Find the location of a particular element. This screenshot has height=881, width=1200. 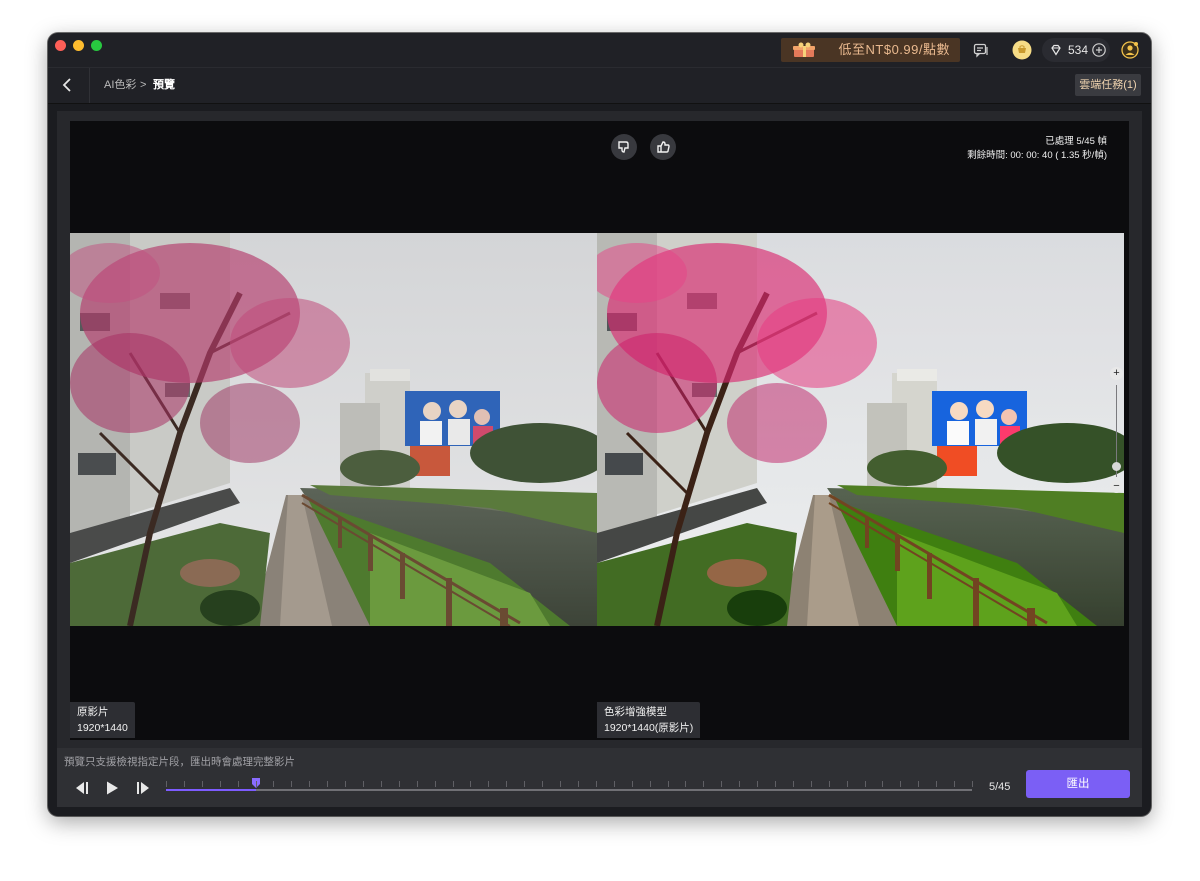

dislike-button is located at coordinates (624, 147).